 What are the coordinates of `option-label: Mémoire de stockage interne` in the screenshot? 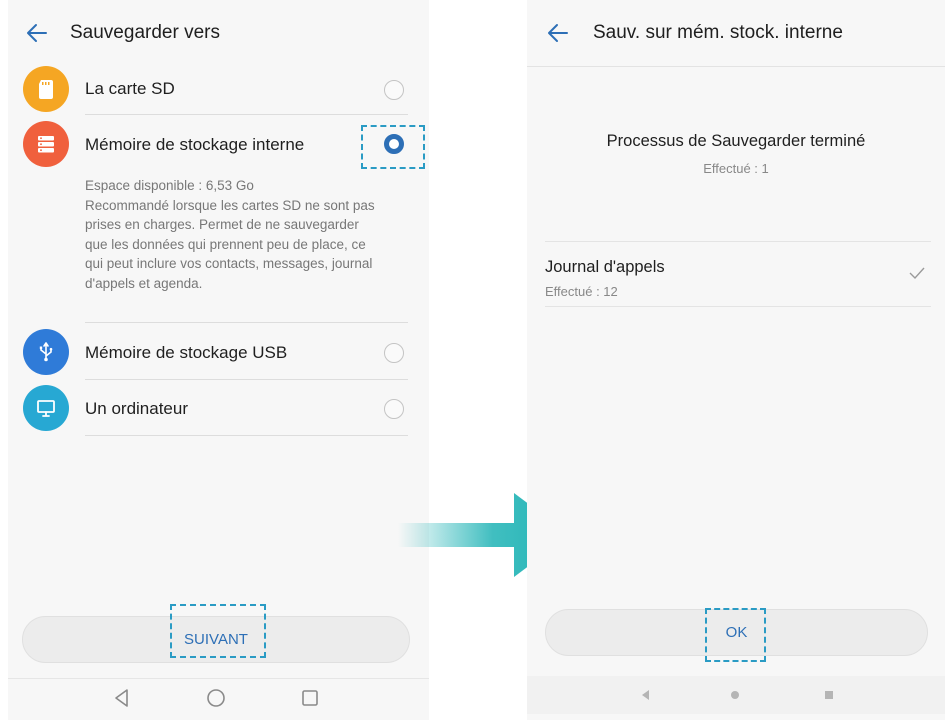 It's located at (195, 144).